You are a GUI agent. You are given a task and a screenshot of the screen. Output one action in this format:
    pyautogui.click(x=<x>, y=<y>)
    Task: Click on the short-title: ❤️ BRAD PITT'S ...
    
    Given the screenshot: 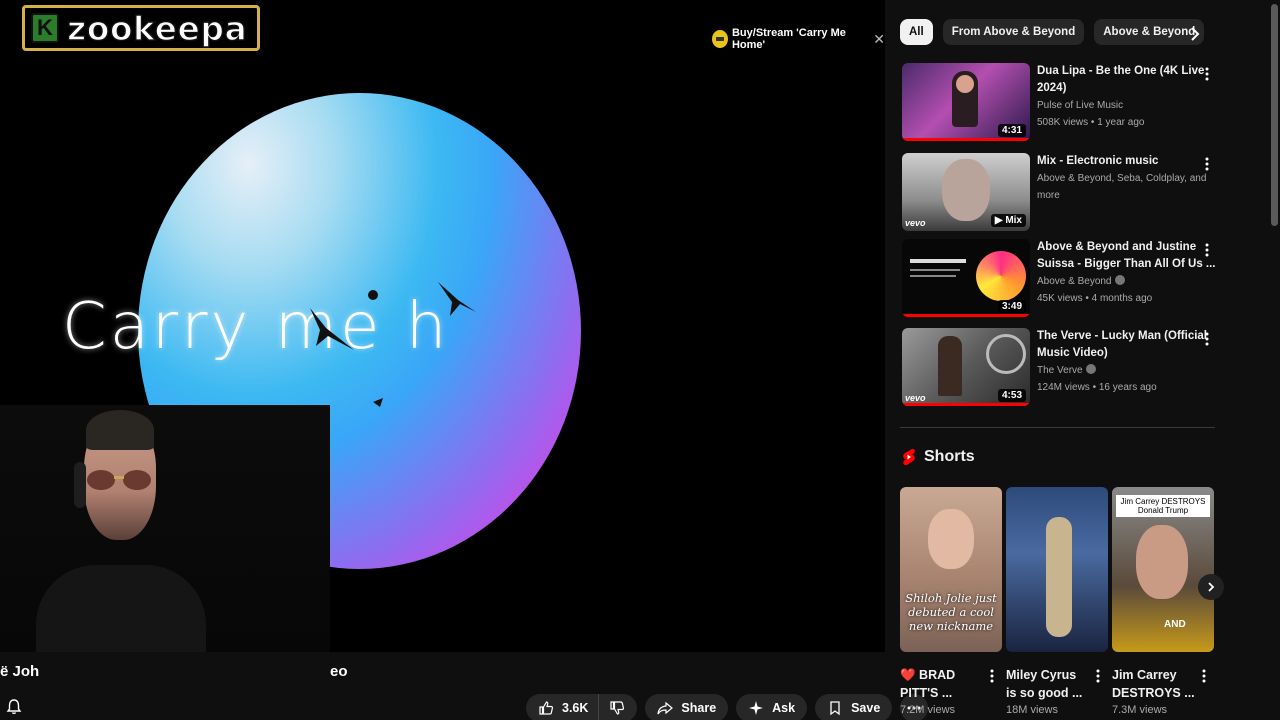 What is the action you would take?
    pyautogui.click(x=942, y=684)
    